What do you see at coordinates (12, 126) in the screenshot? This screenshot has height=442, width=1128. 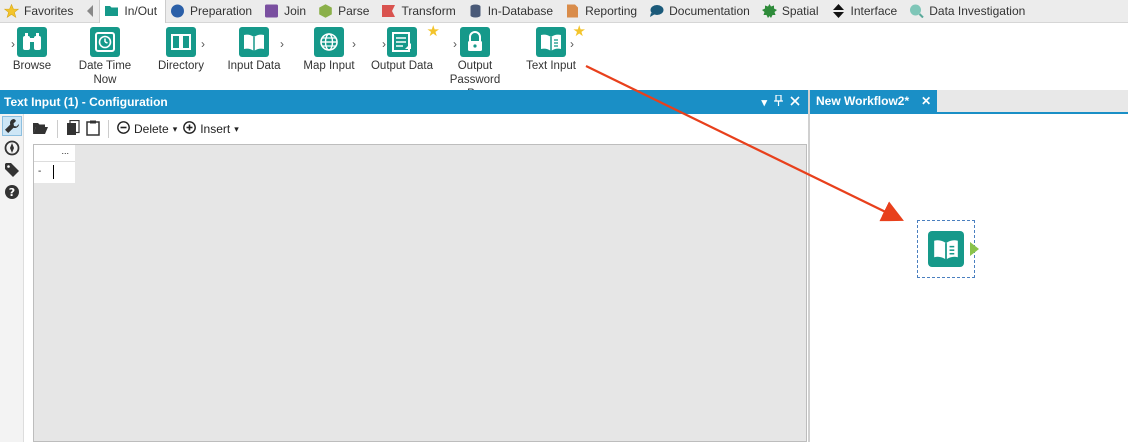 I see `wrench-icon` at bounding box center [12, 126].